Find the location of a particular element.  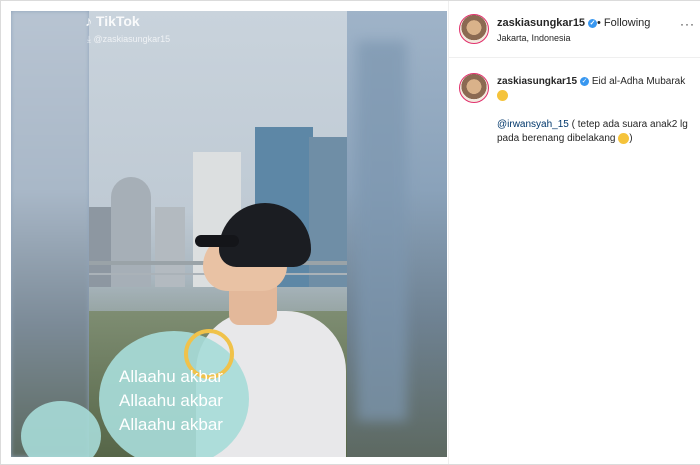

mention-link: @irwansyah_15 is located at coordinates (533, 124).